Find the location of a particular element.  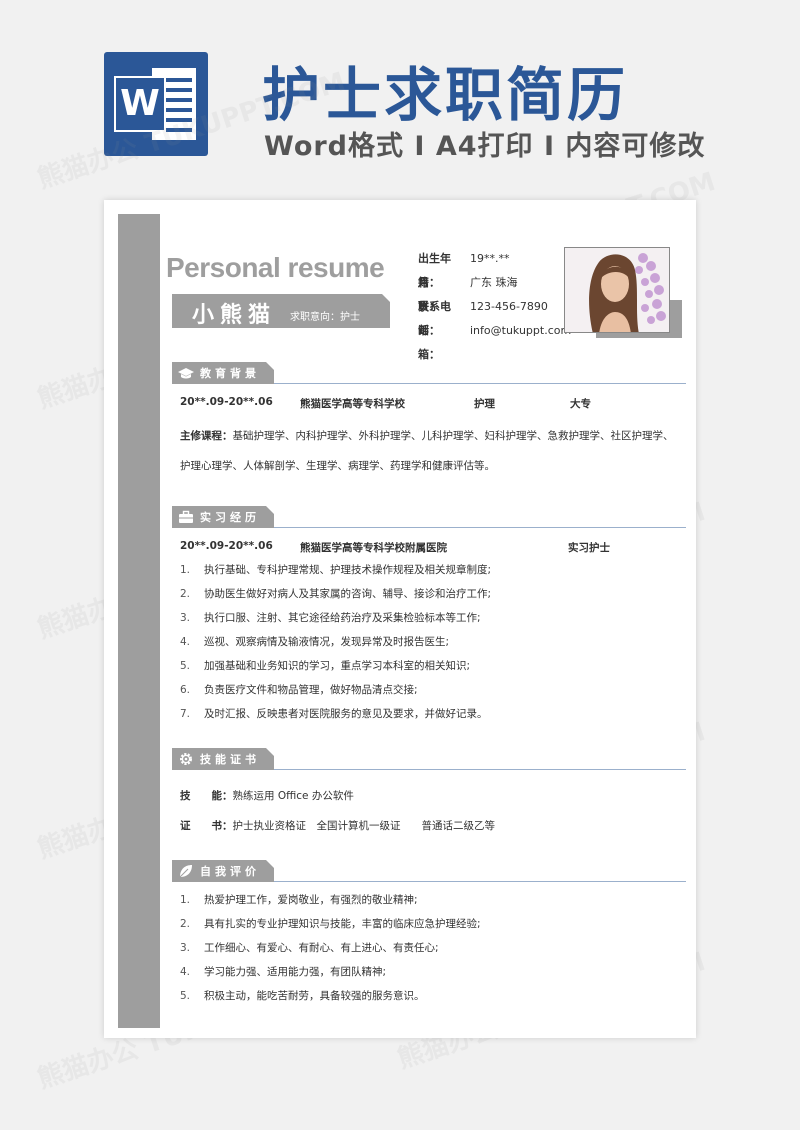

item-text: 负责医疗文件和物品管理，做好物品清点交接; is located at coordinates (311, 690).